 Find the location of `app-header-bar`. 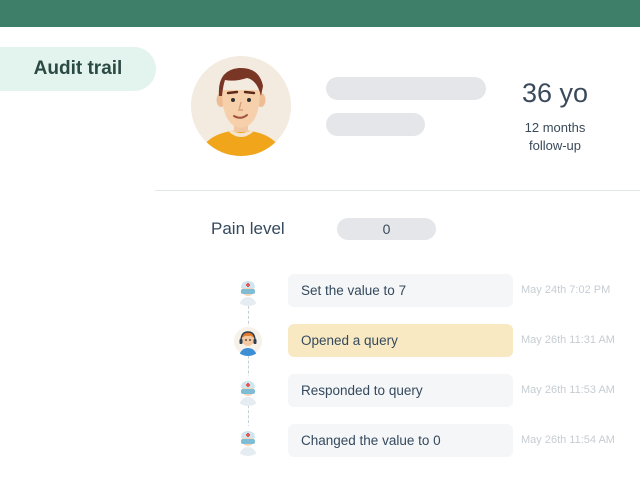

app-header-bar is located at coordinates (320, 13).